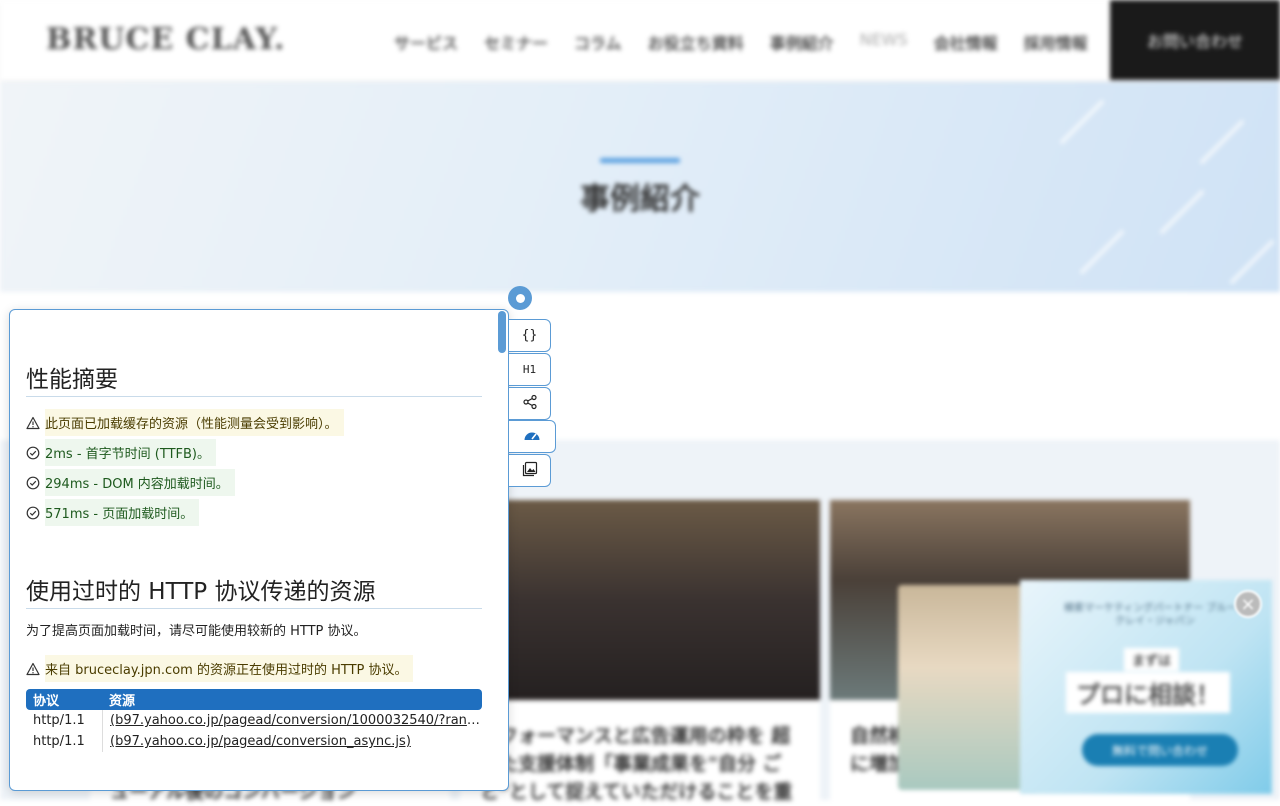 The width and height of the screenshot is (1280, 806). I want to click on http-warning-row: 来自 bruceclay.jpn.com 的资源正在使用过时的 HTTP 协议。, so click(220, 668).